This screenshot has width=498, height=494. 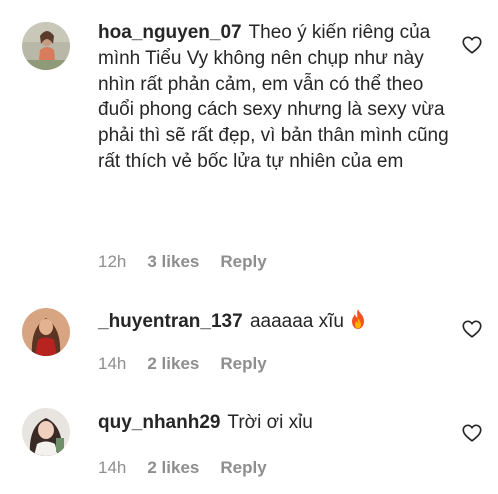 I want to click on comment-likes-button: 3 likes, so click(x=173, y=262).